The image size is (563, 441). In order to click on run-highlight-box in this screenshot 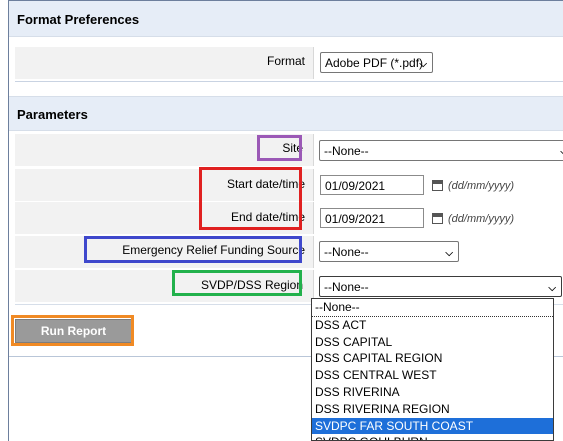, I will do `click(72, 330)`.